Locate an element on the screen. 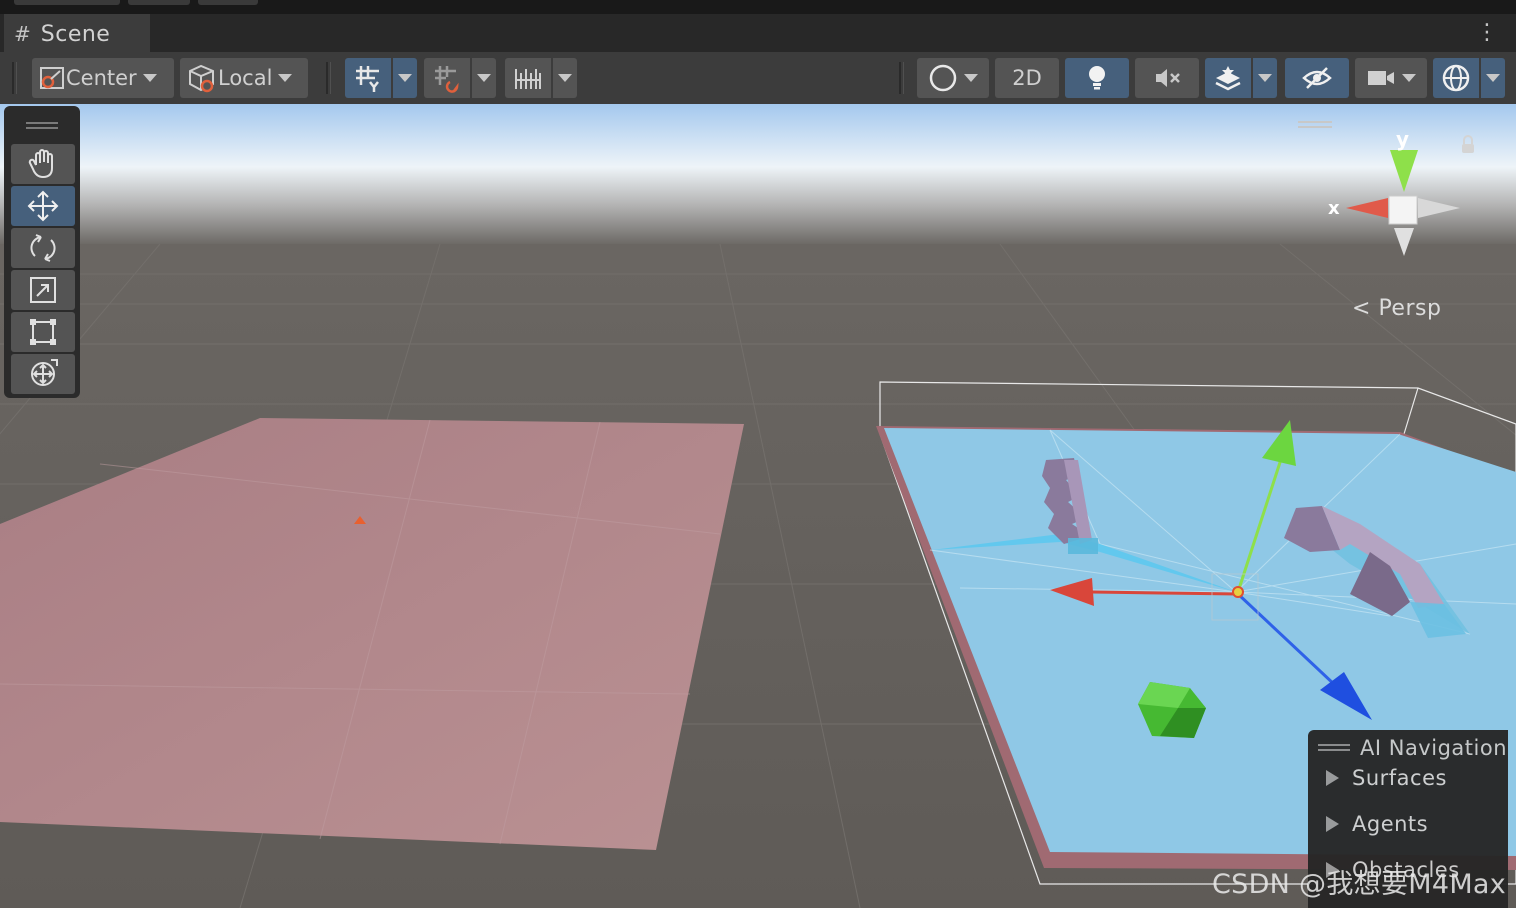 This screenshot has width=1516, height=908. scene-toolbar: Center Local 2D is located at coordinates (758, 78).